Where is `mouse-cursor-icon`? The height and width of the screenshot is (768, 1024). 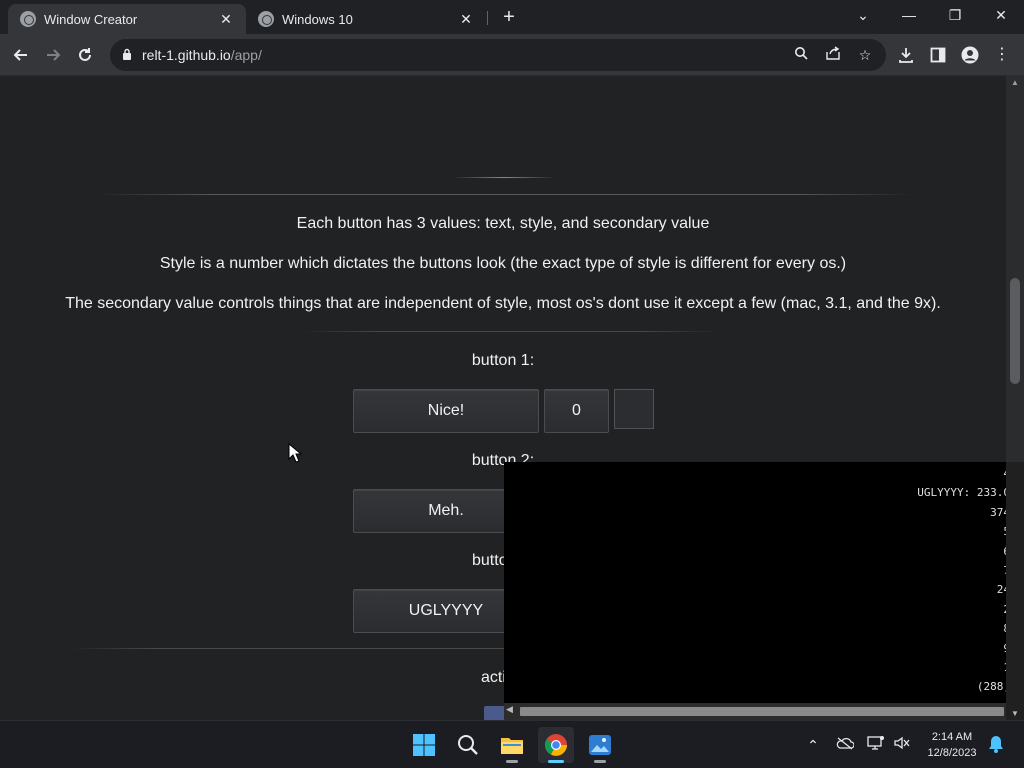 mouse-cursor-icon is located at coordinates (295, 453).